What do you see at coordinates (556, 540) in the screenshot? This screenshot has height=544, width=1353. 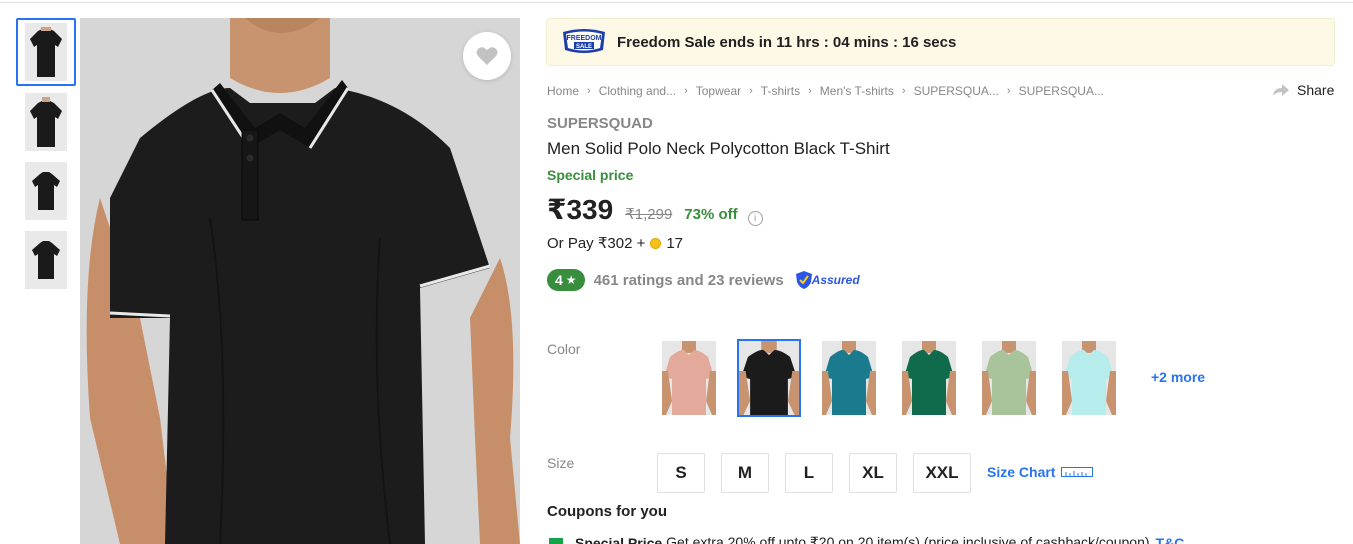 I see `offer-tag-icon` at bounding box center [556, 540].